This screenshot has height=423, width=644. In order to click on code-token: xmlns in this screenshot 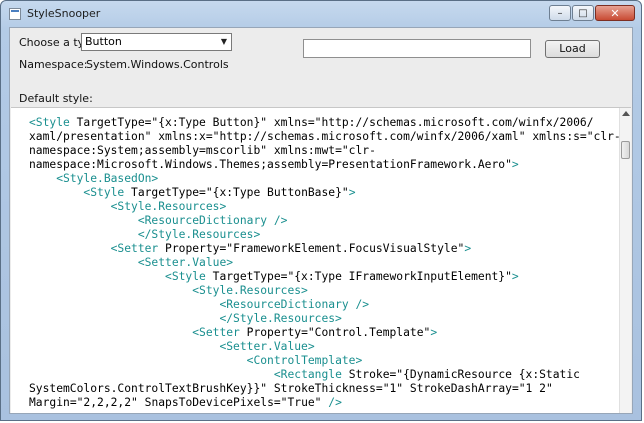, I will do `click(290, 122)`.